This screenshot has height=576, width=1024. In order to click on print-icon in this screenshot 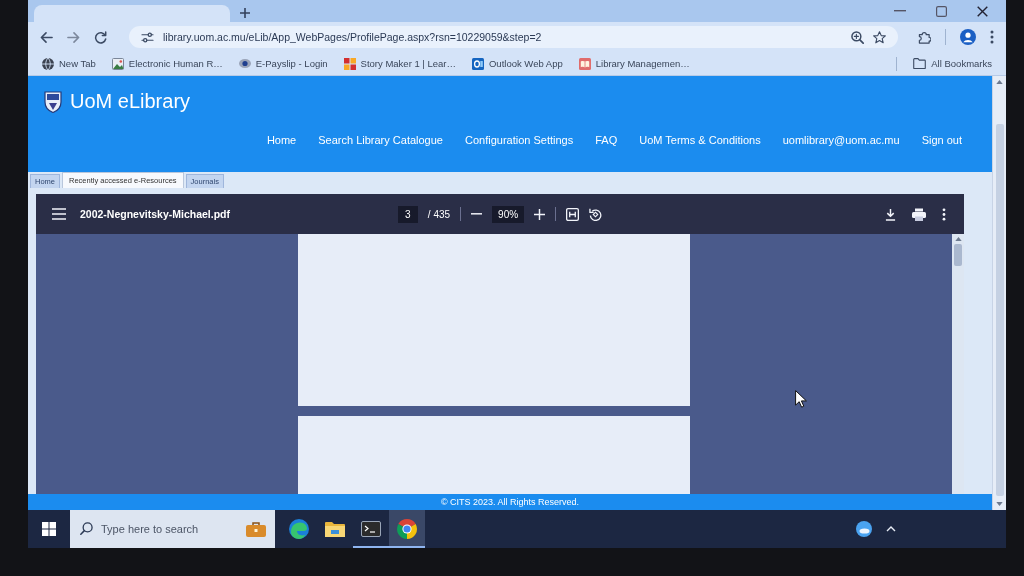, I will do `click(919, 214)`.